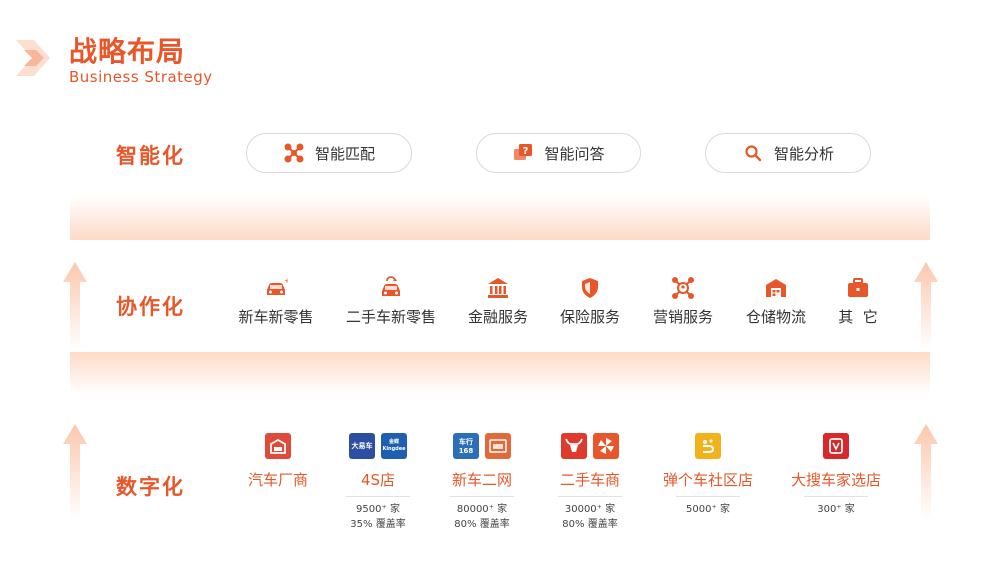 Image resolution: width=1000 pixels, height=563 pixels. I want to click on pill-smart-analysis: 智能分析, so click(788, 153).